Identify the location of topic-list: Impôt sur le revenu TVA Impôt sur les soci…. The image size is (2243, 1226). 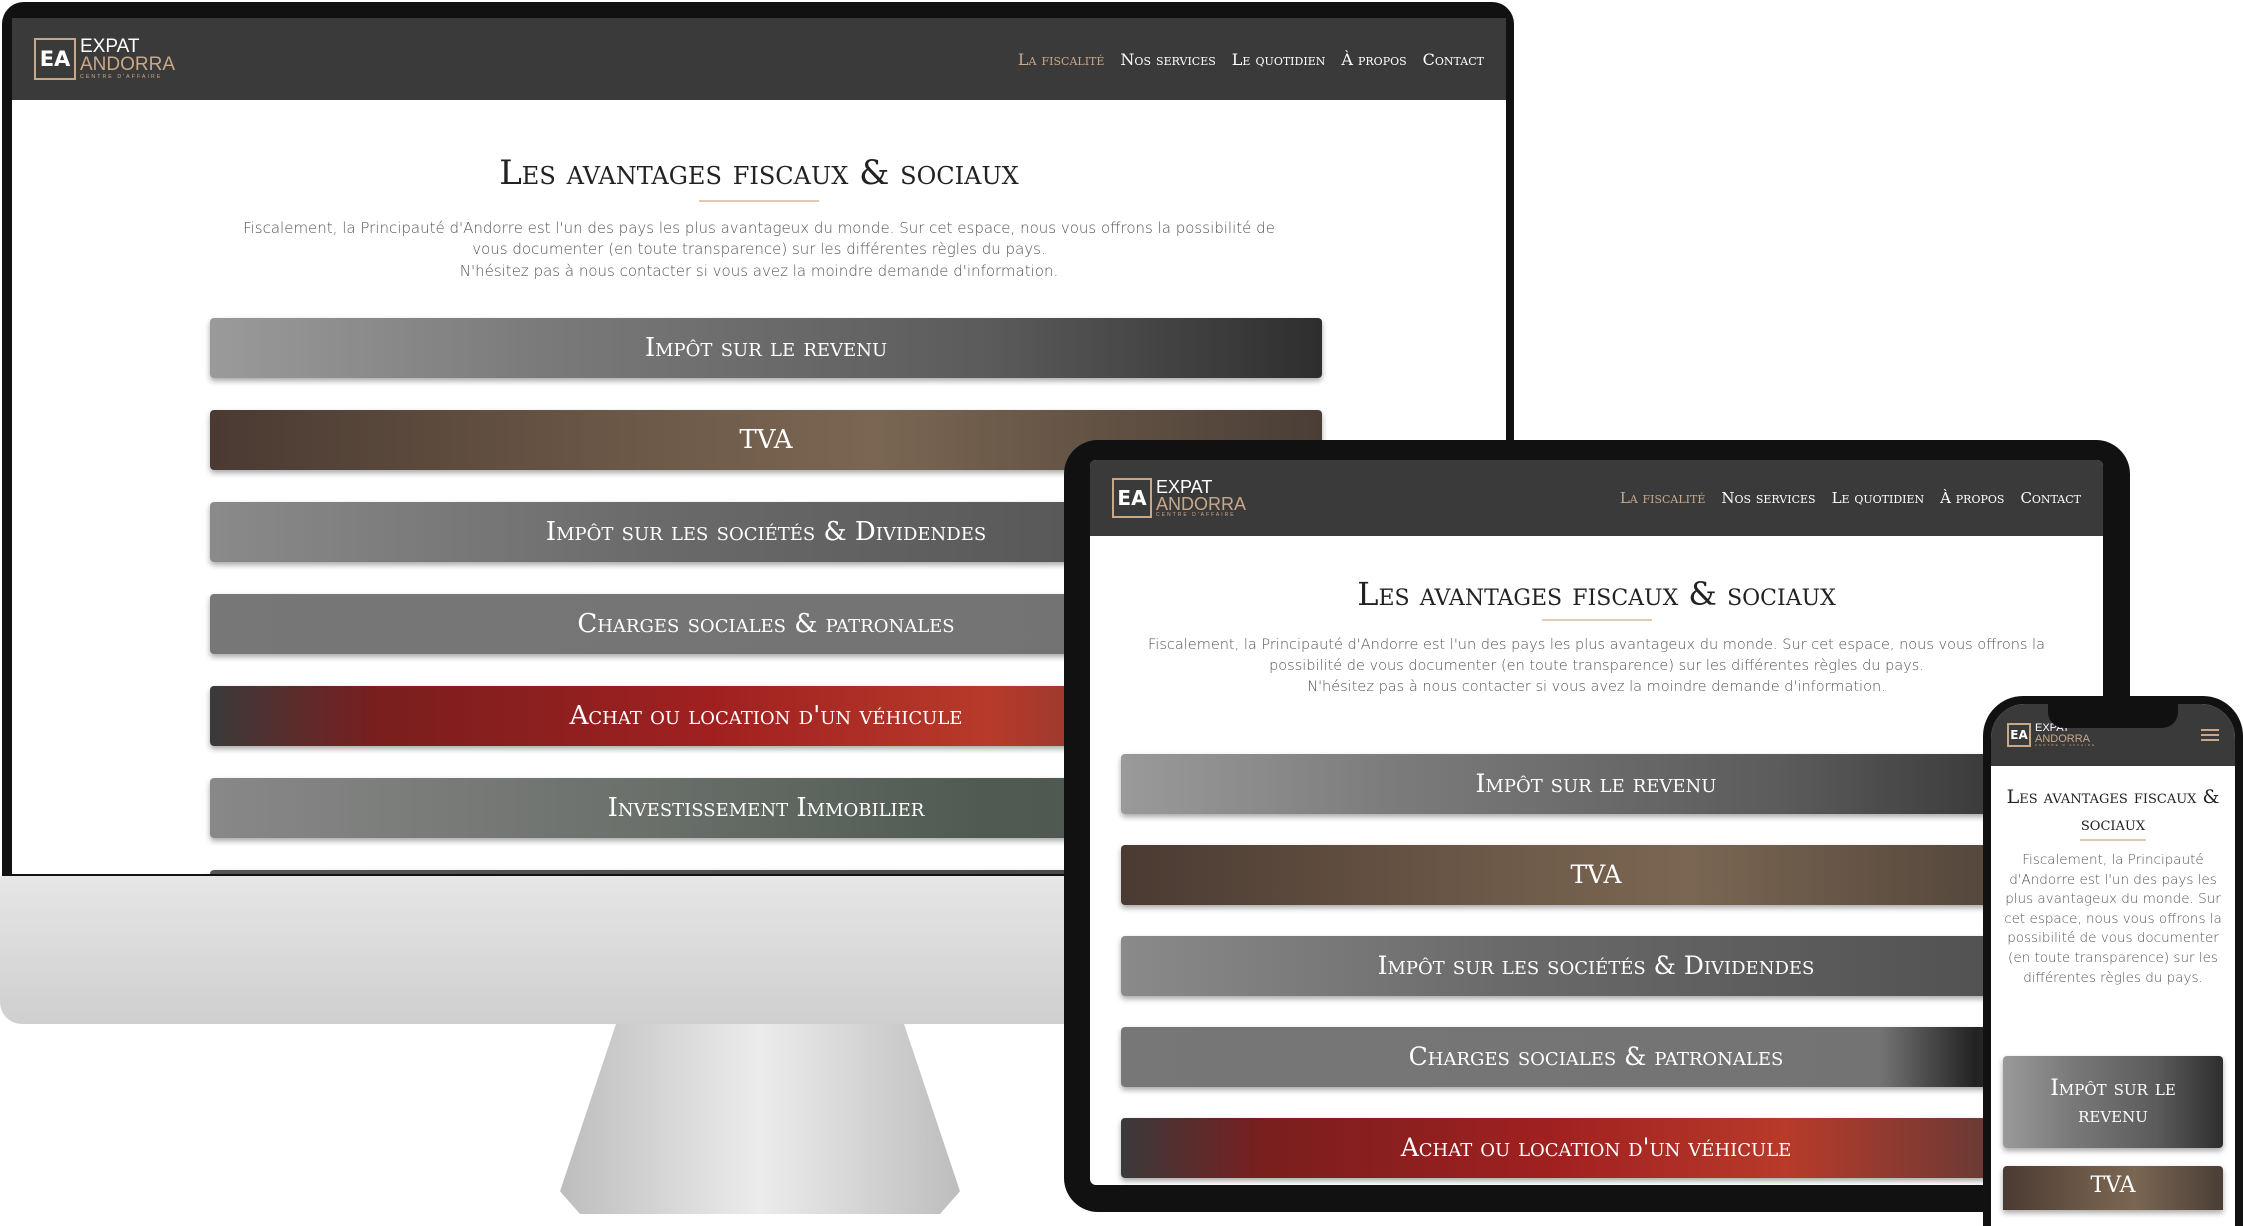
(1596, 966).